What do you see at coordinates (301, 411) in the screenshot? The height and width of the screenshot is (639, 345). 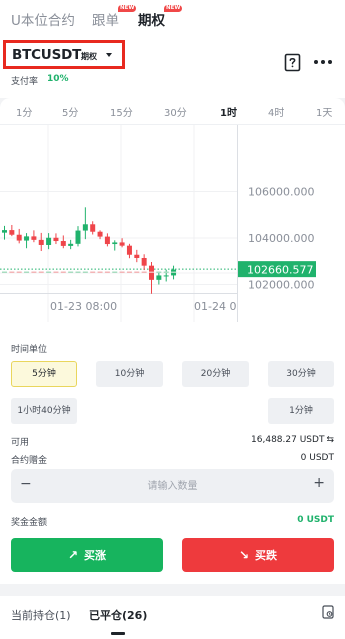 I see `duration-option-1m: 1分钟` at bounding box center [301, 411].